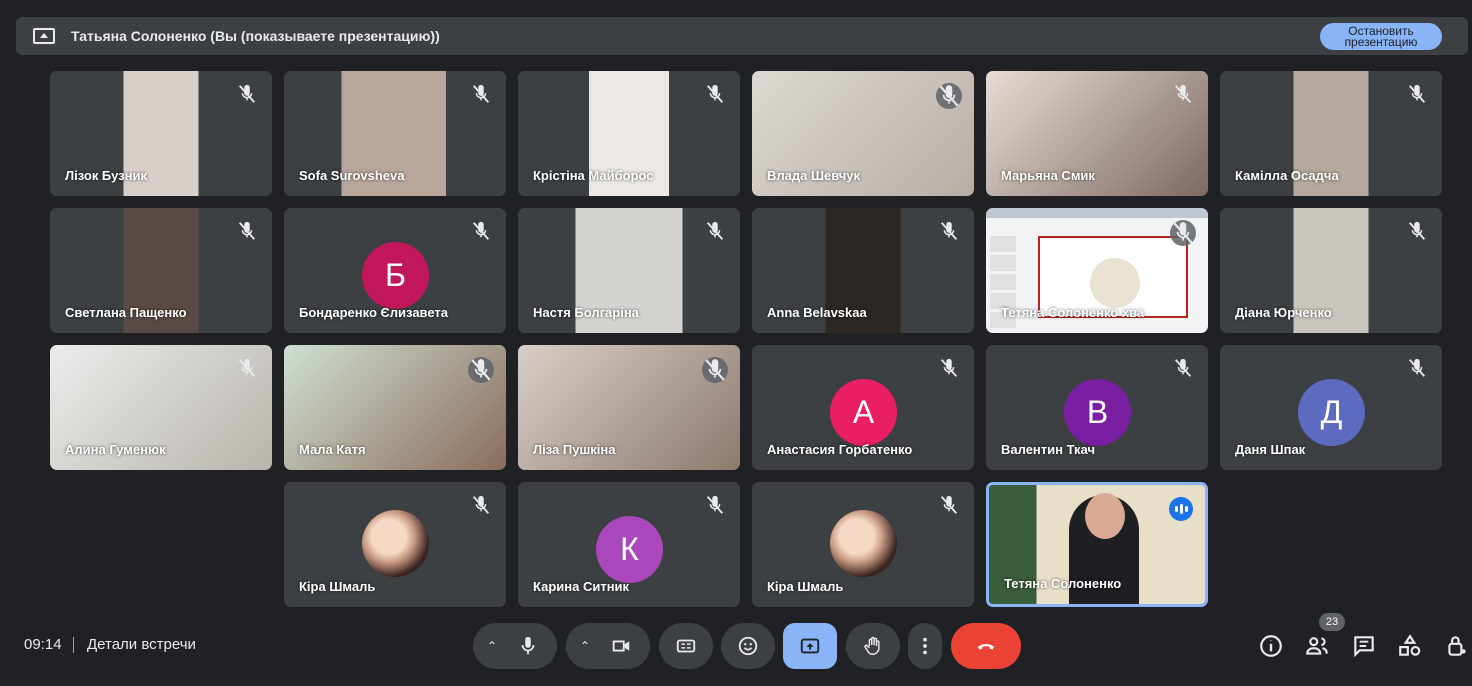 Image resolution: width=1472 pixels, height=686 pixels. What do you see at coordinates (574, 449) in the screenshot?
I see `participant-name: Ліза Пушкіна` at bounding box center [574, 449].